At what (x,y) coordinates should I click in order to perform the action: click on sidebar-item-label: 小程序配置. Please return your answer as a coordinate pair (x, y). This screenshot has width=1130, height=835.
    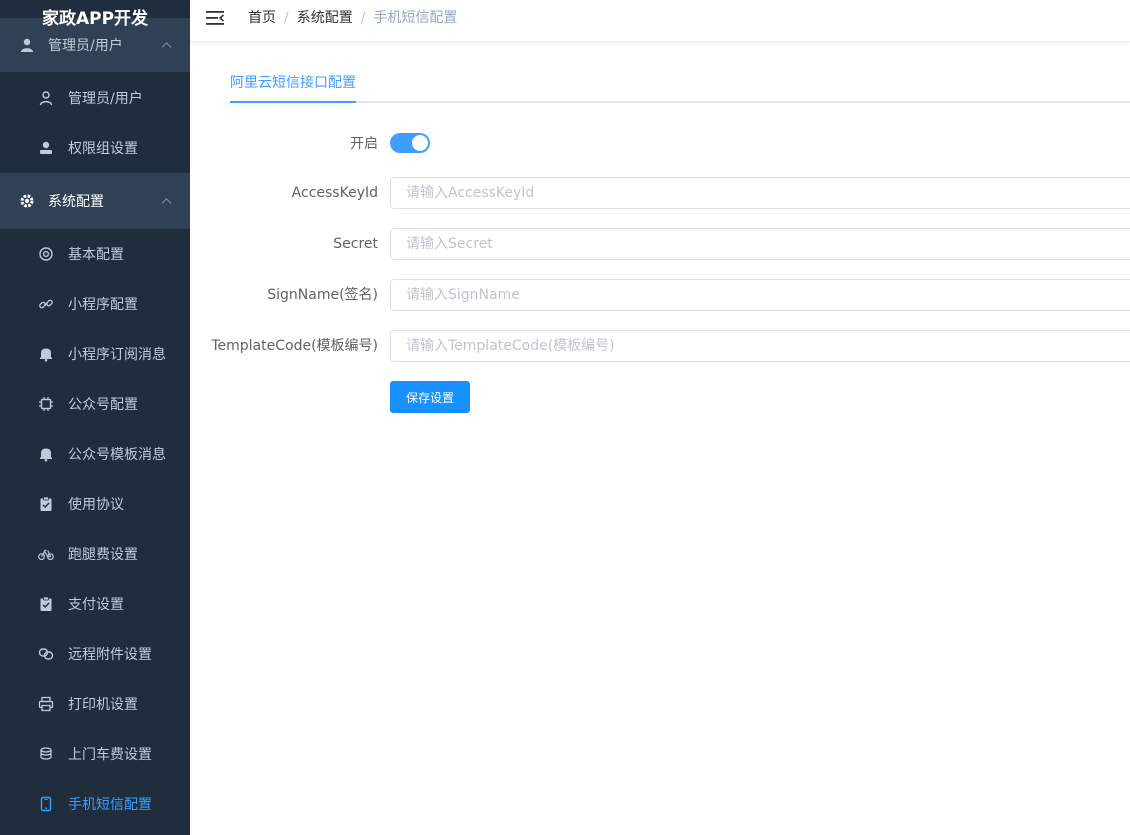
    Looking at the image, I should click on (103, 305).